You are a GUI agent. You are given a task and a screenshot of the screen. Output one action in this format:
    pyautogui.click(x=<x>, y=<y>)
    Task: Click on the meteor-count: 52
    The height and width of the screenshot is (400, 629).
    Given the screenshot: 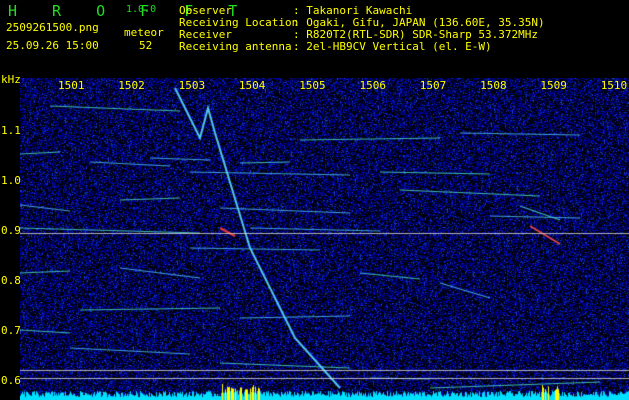 What is the action you would take?
    pyautogui.click(x=146, y=45)
    